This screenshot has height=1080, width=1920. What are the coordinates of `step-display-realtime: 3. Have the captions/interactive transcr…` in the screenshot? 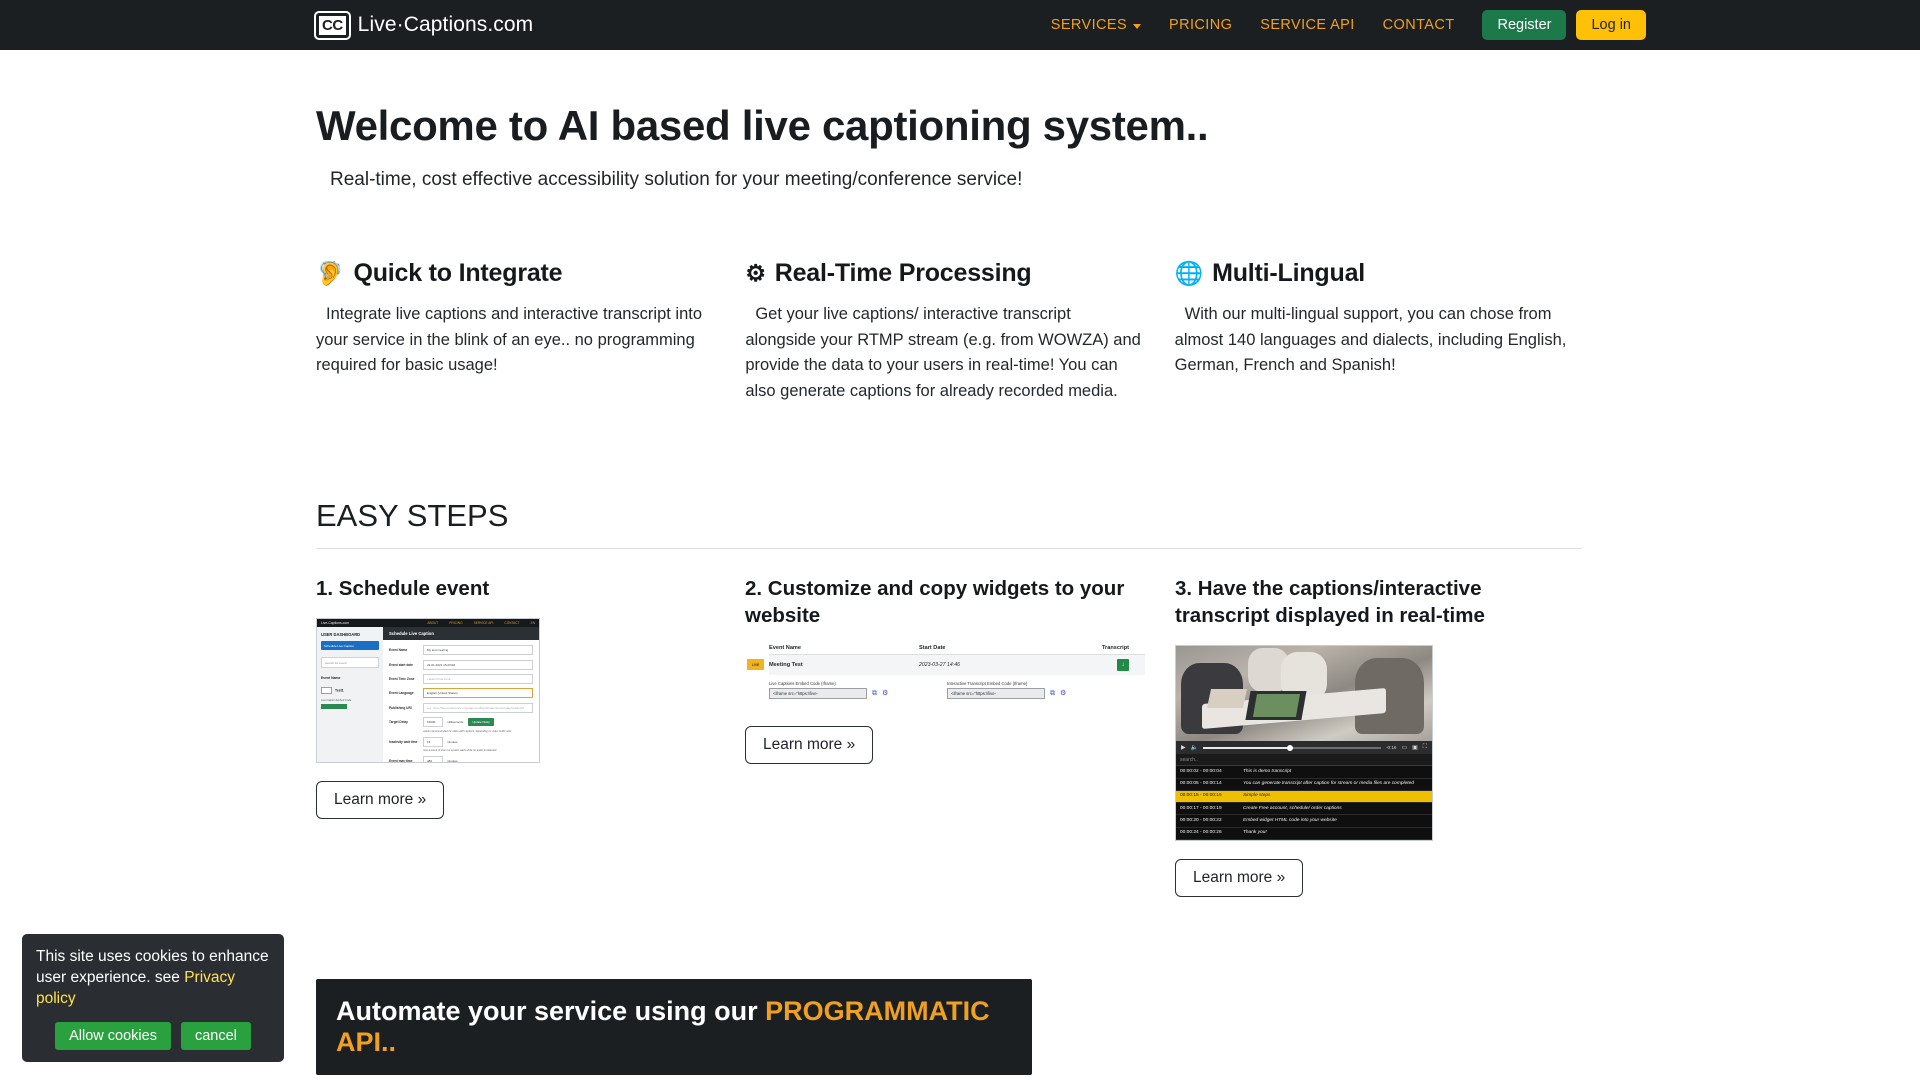 It's located at (1389, 736).